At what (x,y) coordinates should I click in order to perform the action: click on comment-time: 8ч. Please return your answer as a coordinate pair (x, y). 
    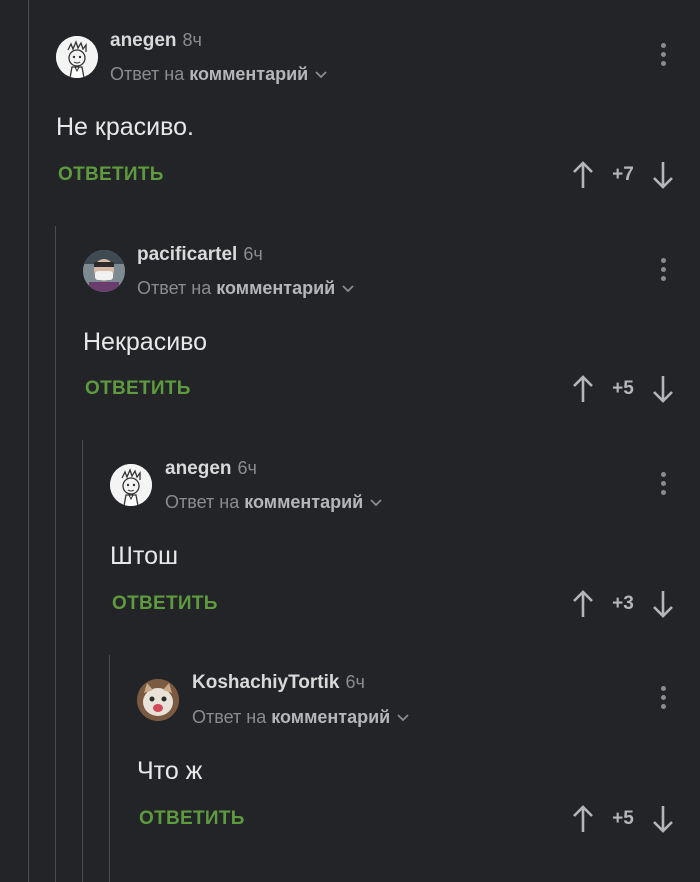
    Looking at the image, I should click on (192, 40).